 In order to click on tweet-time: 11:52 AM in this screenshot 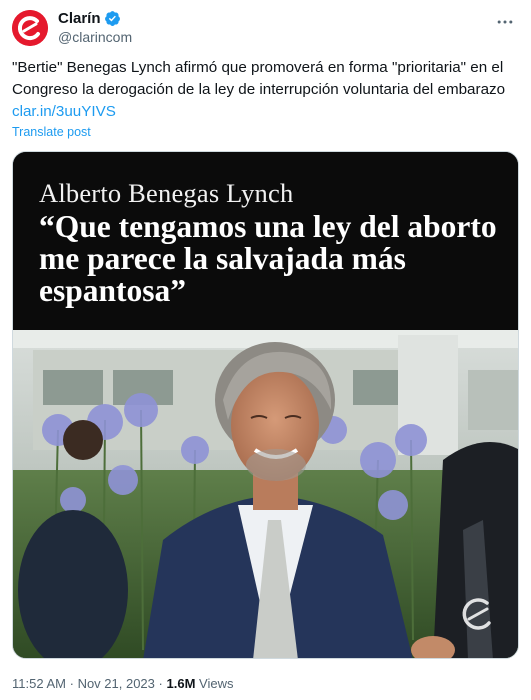, I will do `click(39, 683)`.